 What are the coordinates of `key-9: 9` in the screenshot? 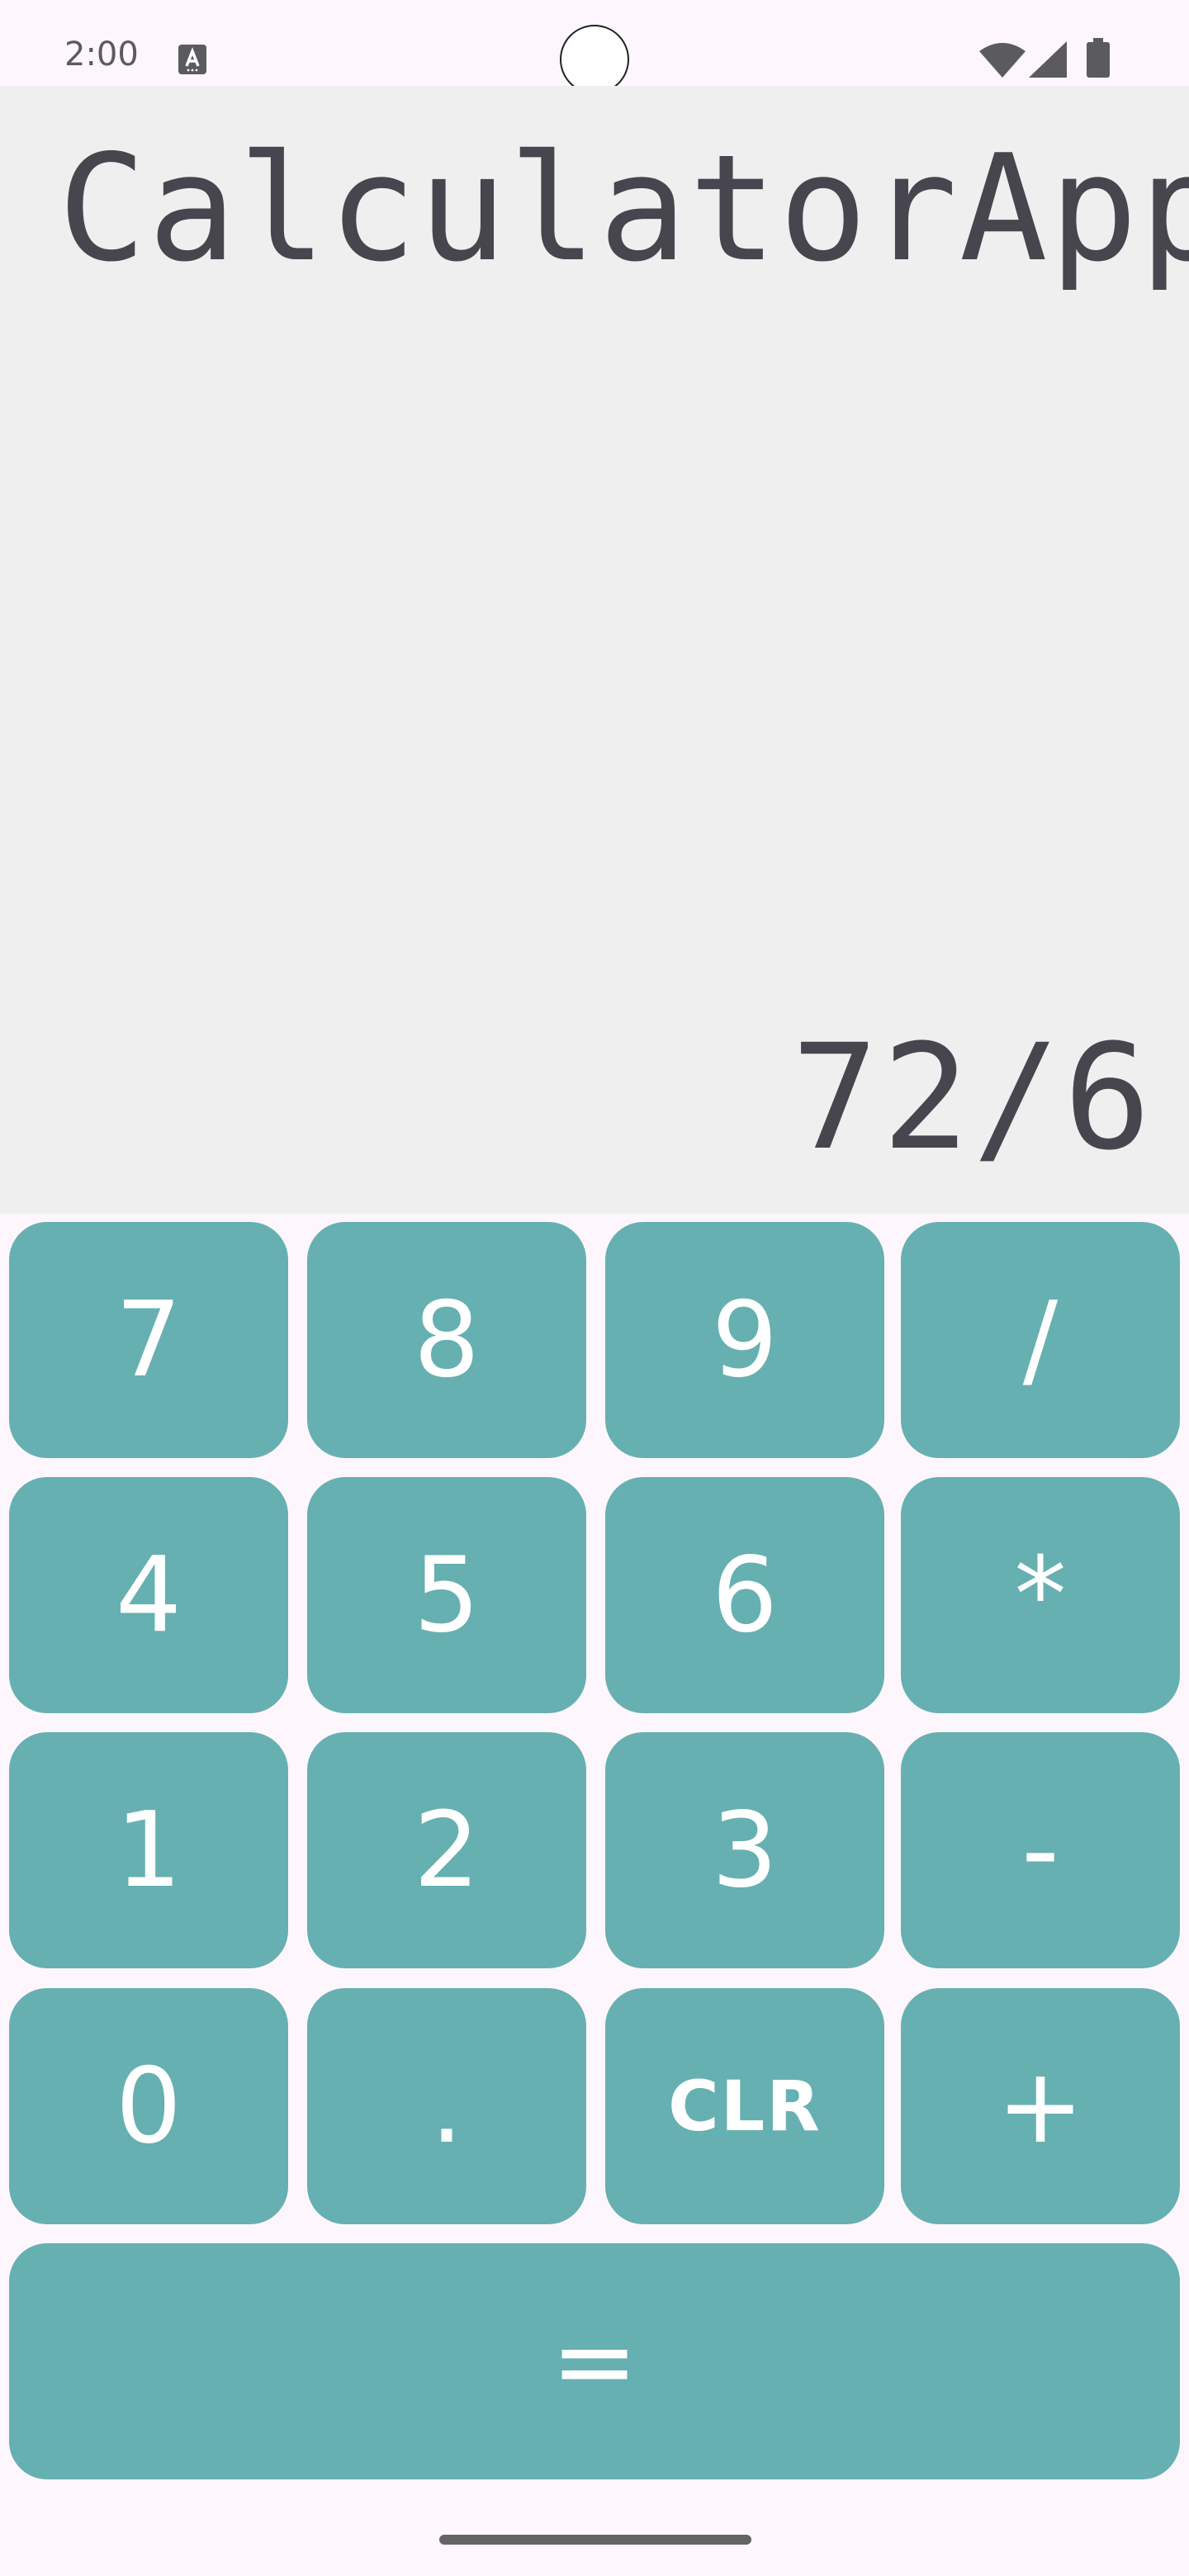 It's located at (744, 1340).